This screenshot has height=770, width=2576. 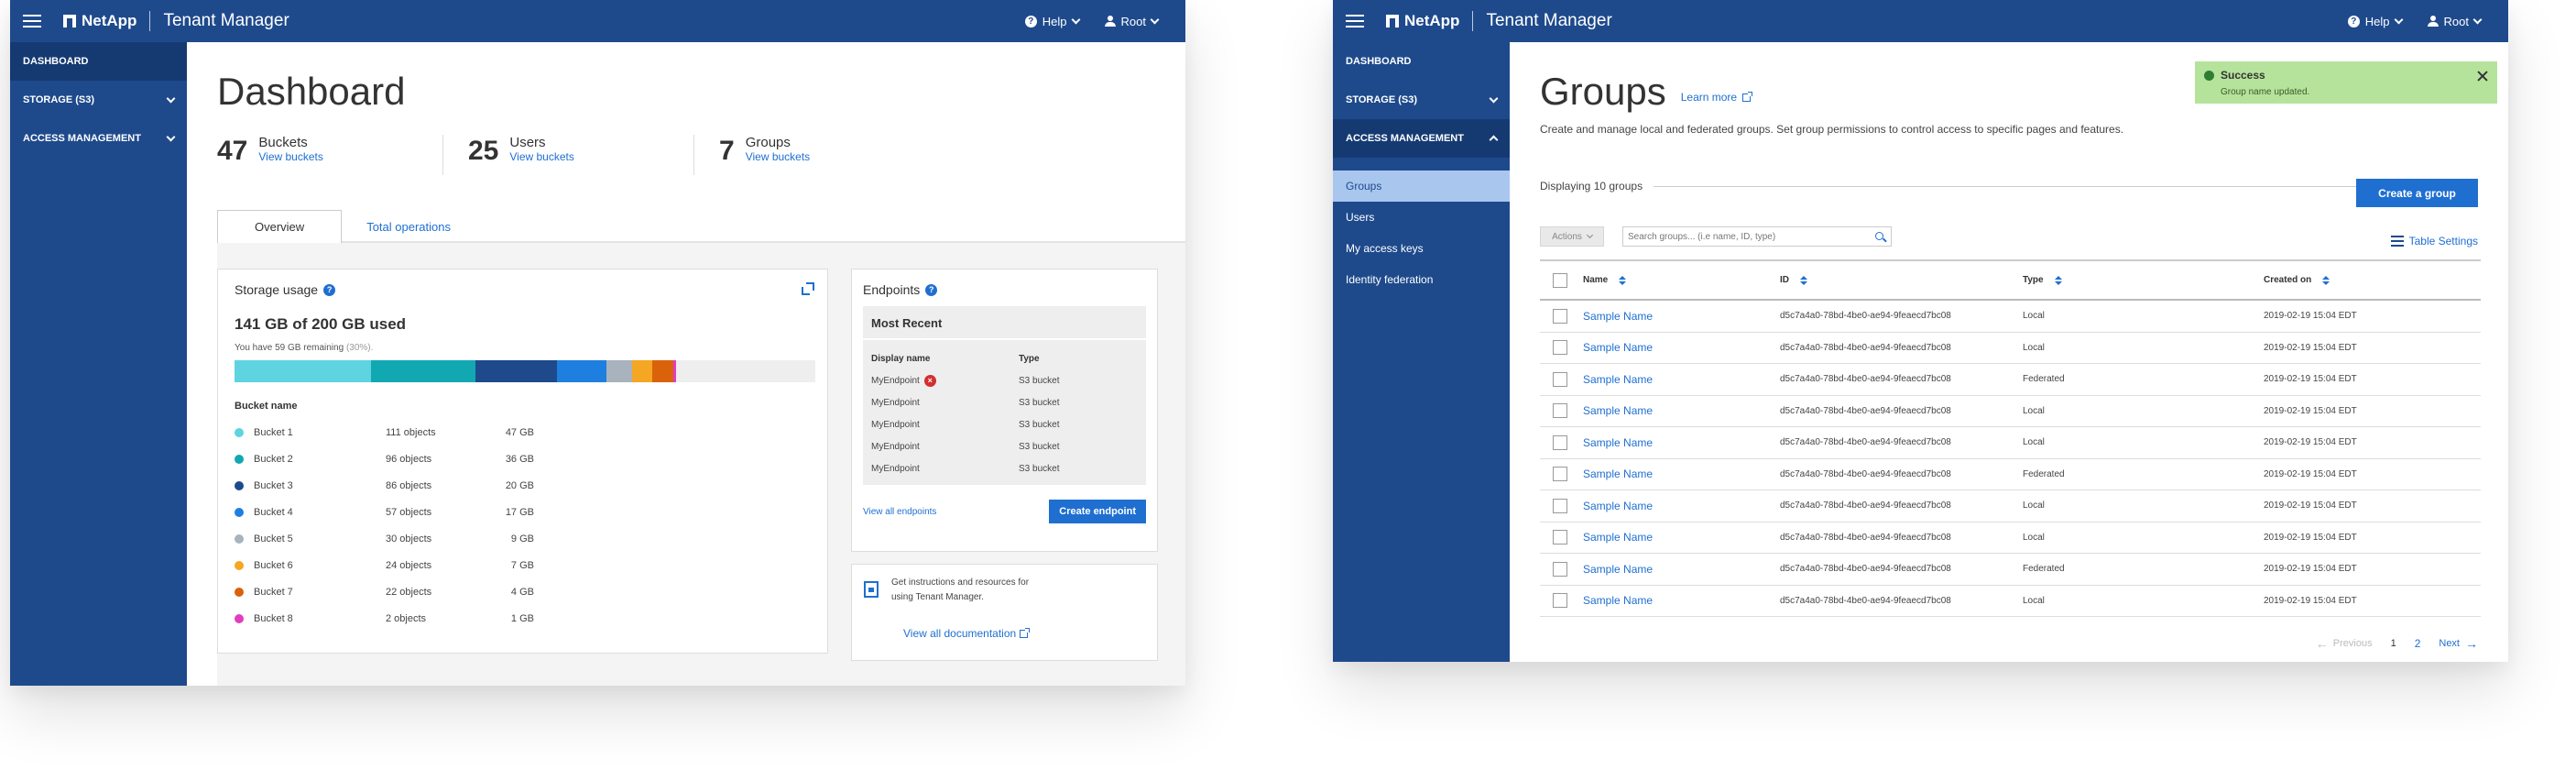 I want to click on create-group-button: Create a group, so click(x=2417, y=193).